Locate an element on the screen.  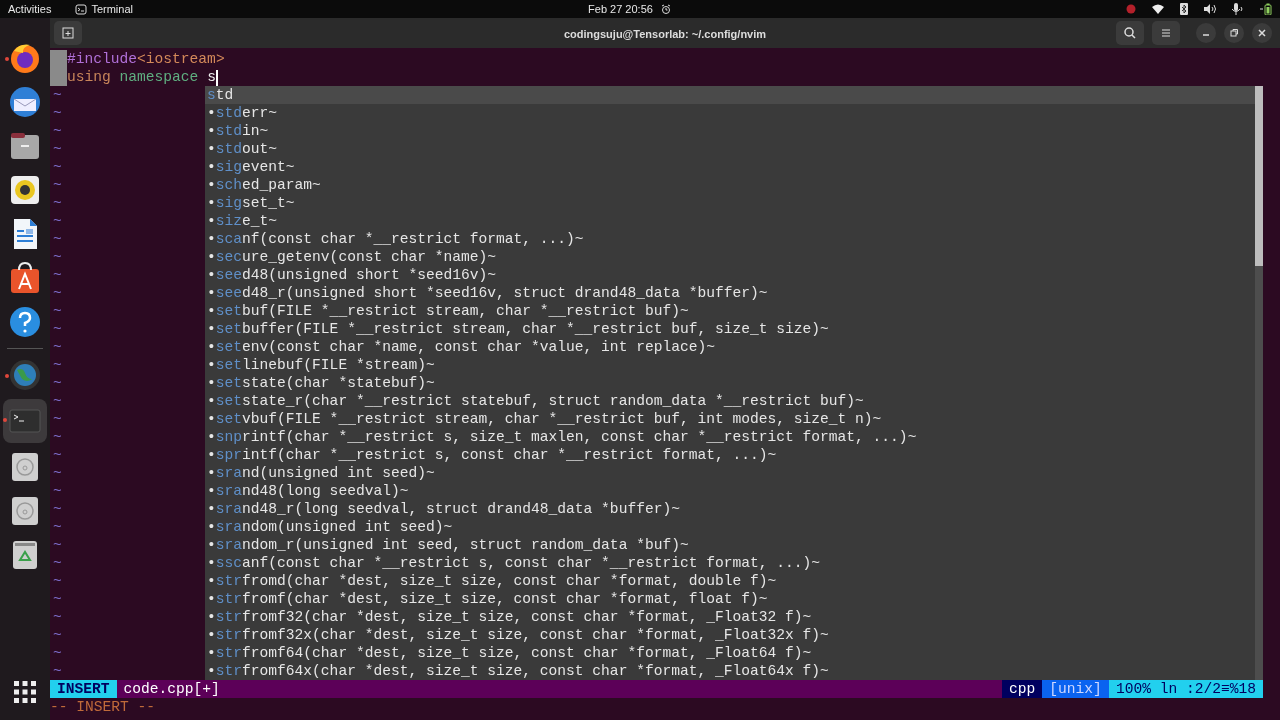
completion-item: •srand48(long seedval)~ is located at coordinates (730, 491).